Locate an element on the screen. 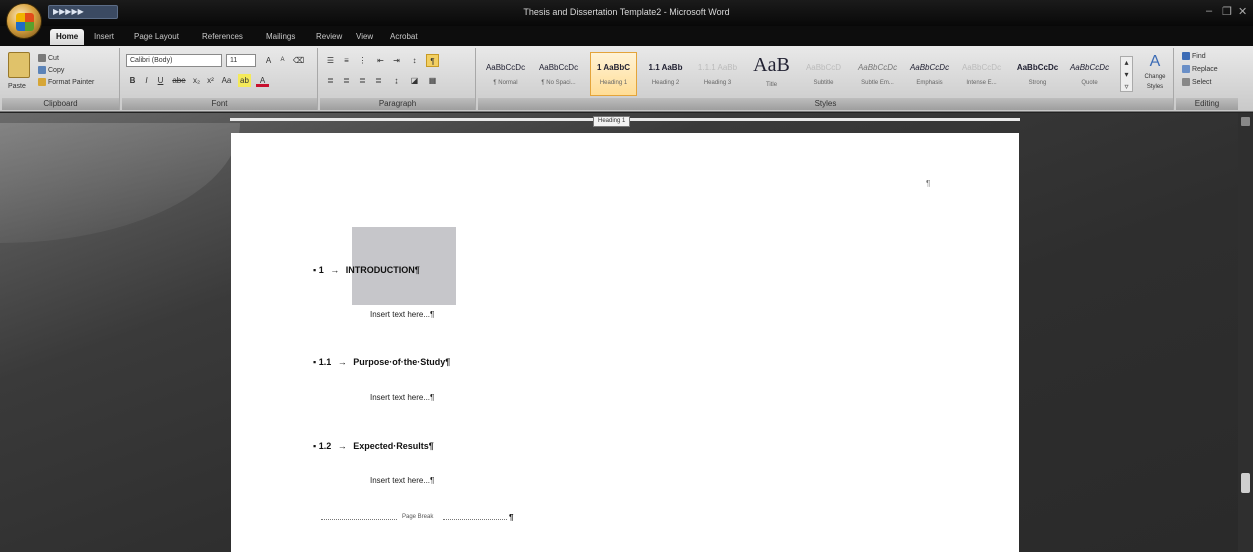 Image resolution: width=1253 pixels, height=552 pixels. multilevel-list-icon: ⋮ is located at coordinates (362, 60).